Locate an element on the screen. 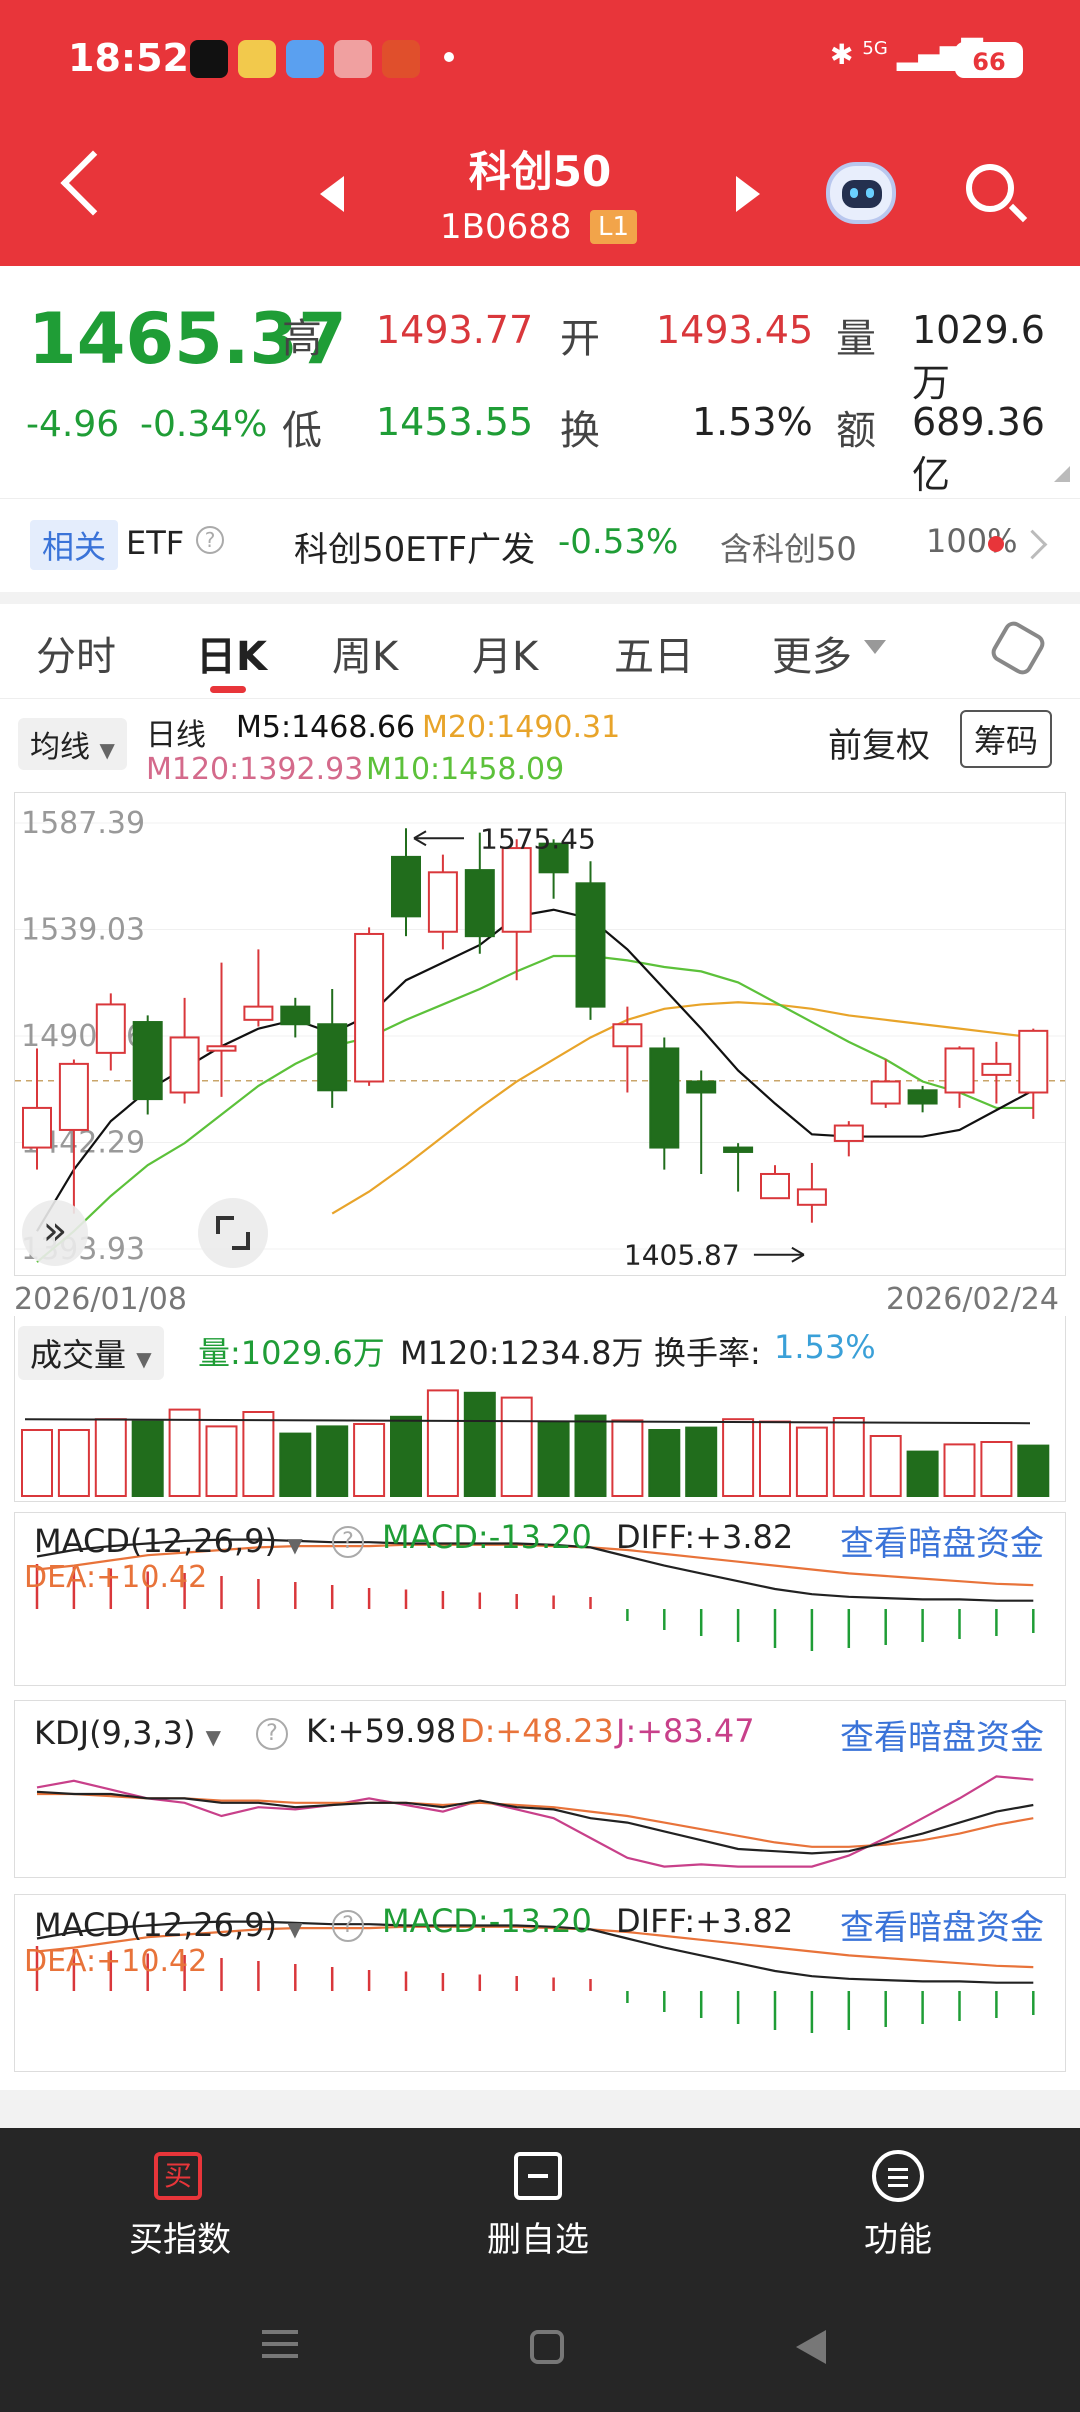 This screenshot has height=2412, width=1080. tab-intraday: 分时 is located at coordinates (76, 653).